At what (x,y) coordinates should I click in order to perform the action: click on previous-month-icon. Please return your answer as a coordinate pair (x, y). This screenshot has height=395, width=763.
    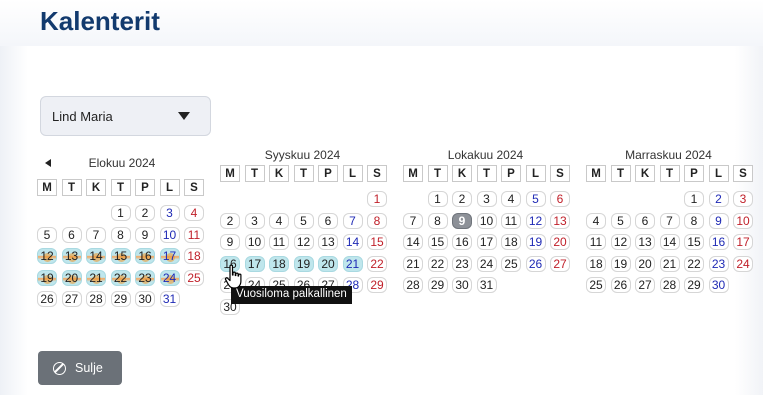
    Looking at the image, I should click on (48, 163).